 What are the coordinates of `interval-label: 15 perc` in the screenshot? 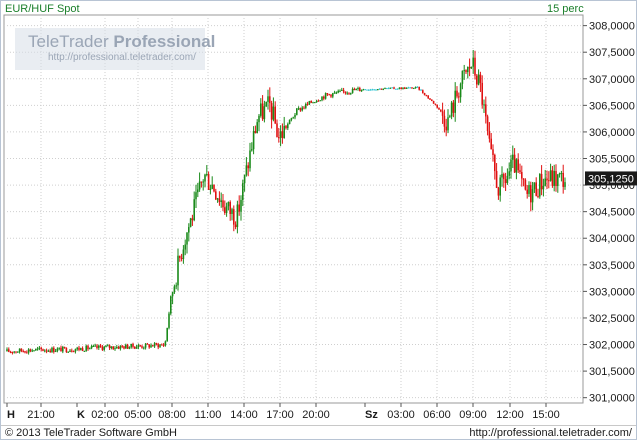 It's located at (565, 9).